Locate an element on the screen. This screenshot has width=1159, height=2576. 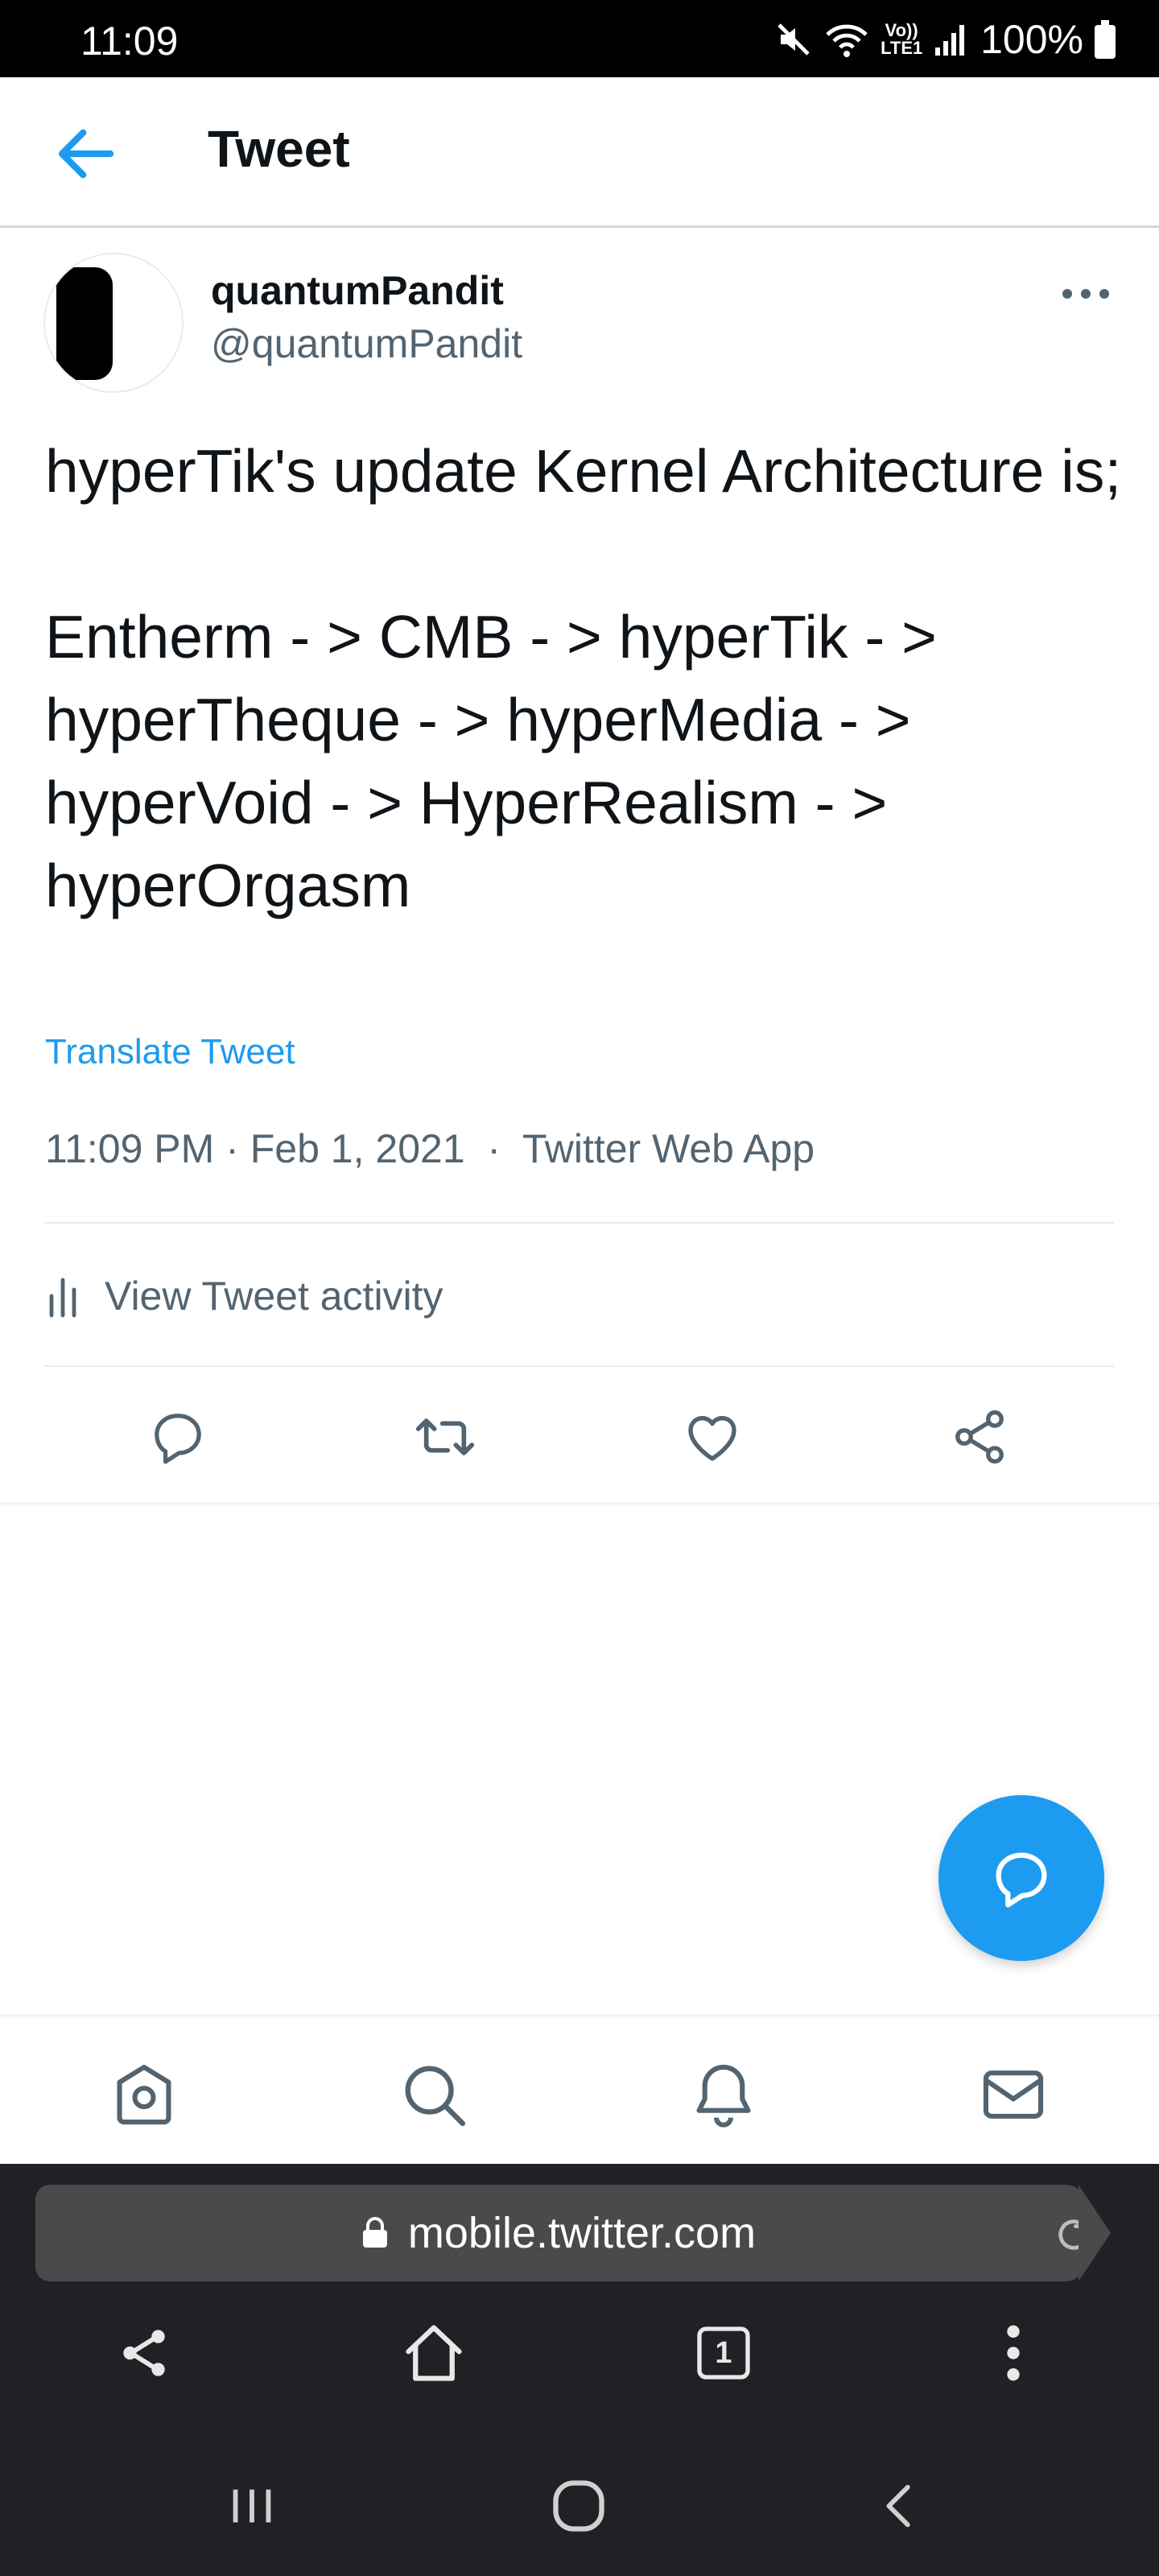
lock-icon is located at coordinates (375, 2233).